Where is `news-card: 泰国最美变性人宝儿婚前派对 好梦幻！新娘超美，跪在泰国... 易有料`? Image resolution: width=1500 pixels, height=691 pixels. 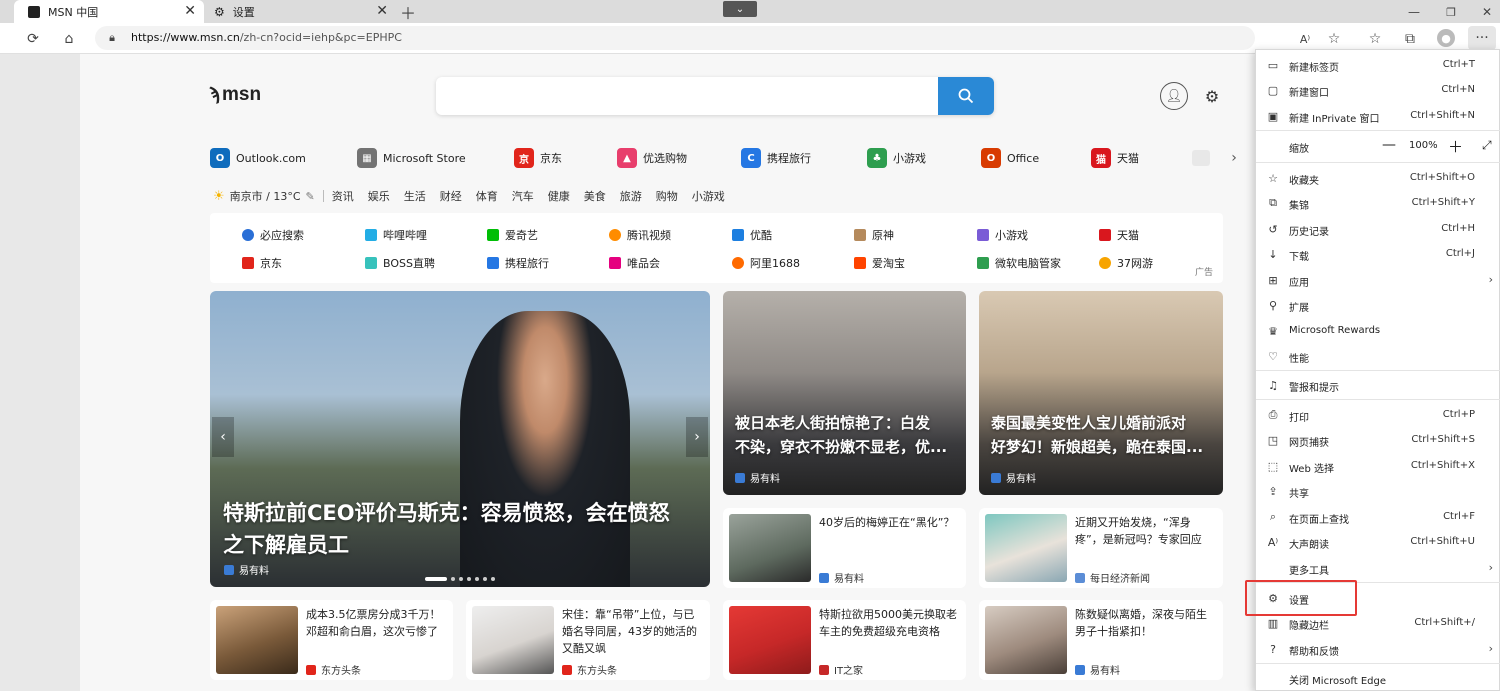 news-card: 泰国最美变性人宝儿婚前派对 好梦幻！新娘超美，跪在泰国... 易有料 is located at coordinates (1101, 393).